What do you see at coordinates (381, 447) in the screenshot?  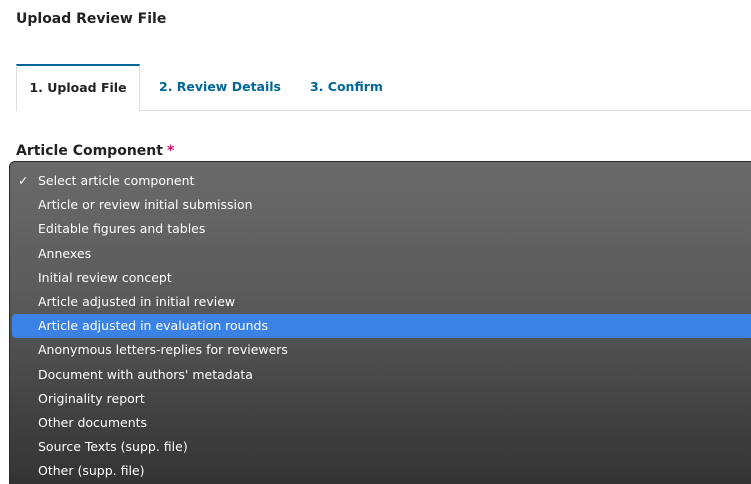 I see `dropdown-option-source-texts: Source Texts (supp. file)` at bounding box center [381, 447].